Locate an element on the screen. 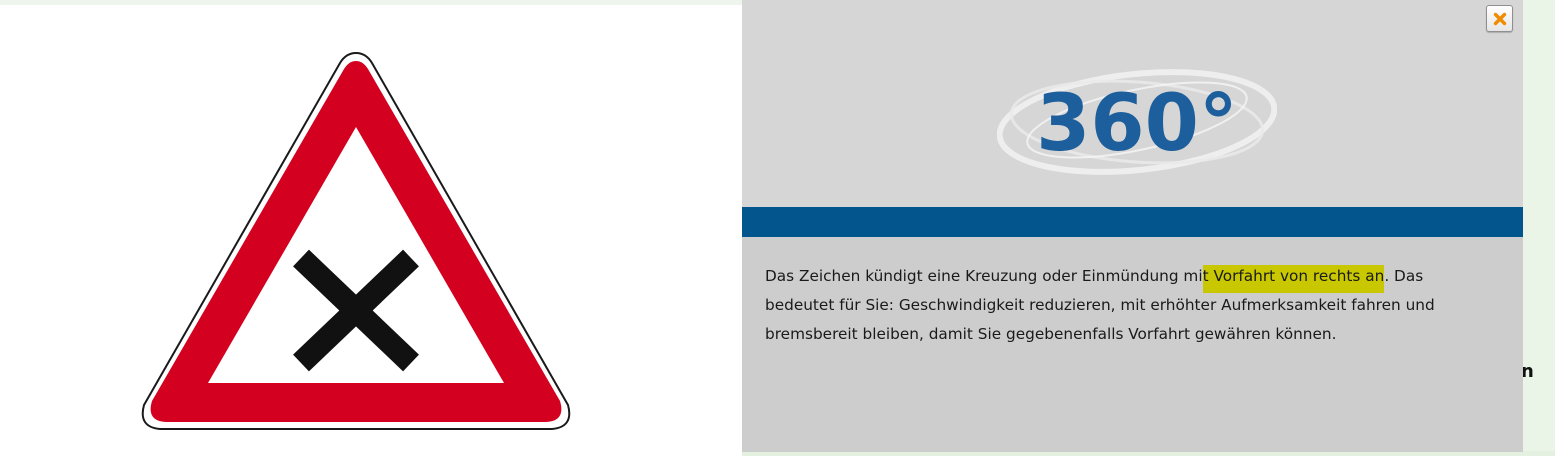 Image resolution: width=1555 pixels, height=456 pixels. highlighted-text: t Vorfahrt von rechts an is located at coordinates (1293, 279).